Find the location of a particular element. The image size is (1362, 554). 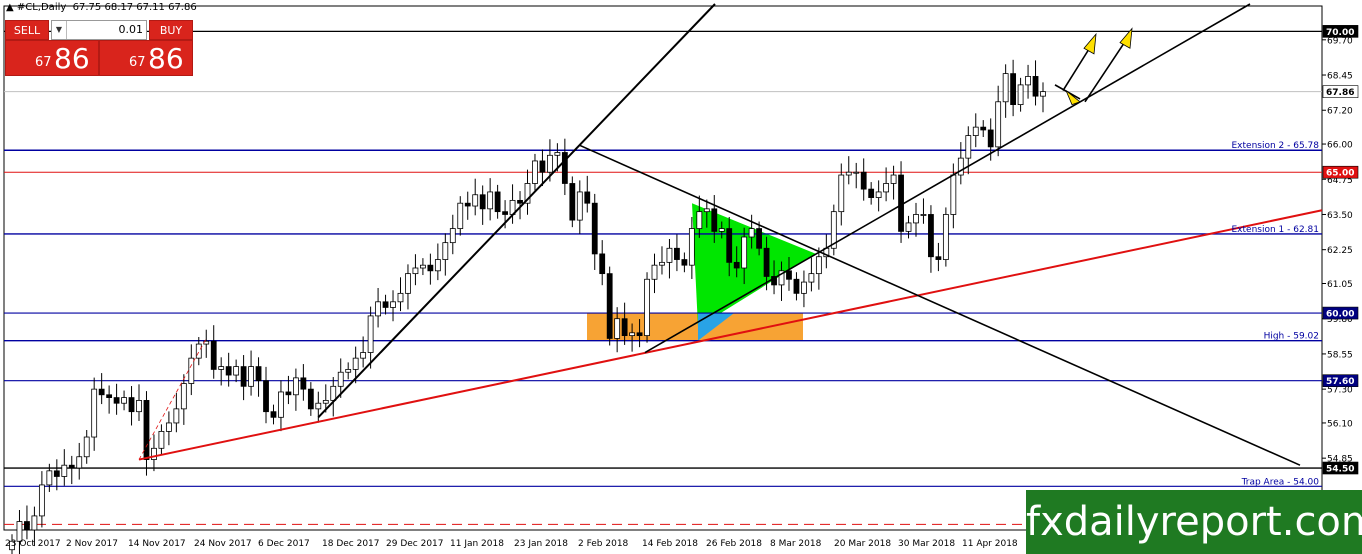

price-tag-60: 60.00 is located at coordinates (1340, 315).